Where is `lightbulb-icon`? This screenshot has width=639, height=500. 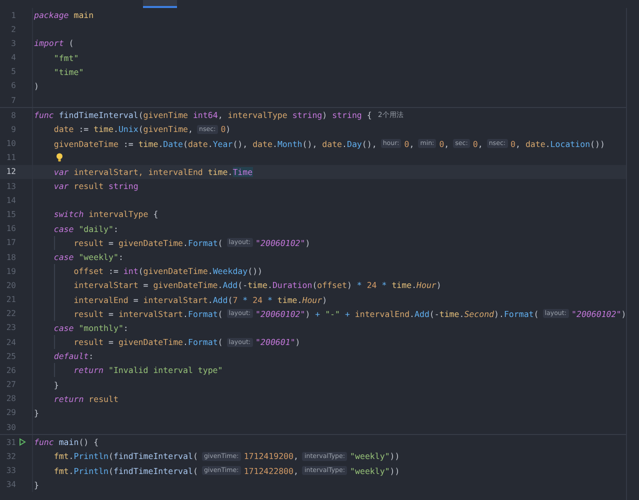 lightbulb-icon is located at coordinates (59, 157).